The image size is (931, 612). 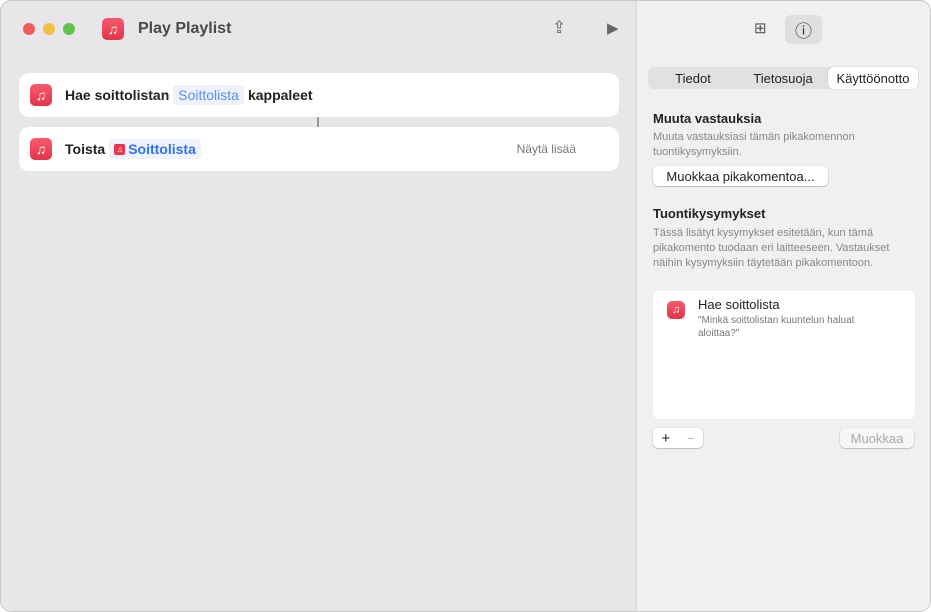 I want to click on playlist-token: Soittolista, so click(x=208, y=95).